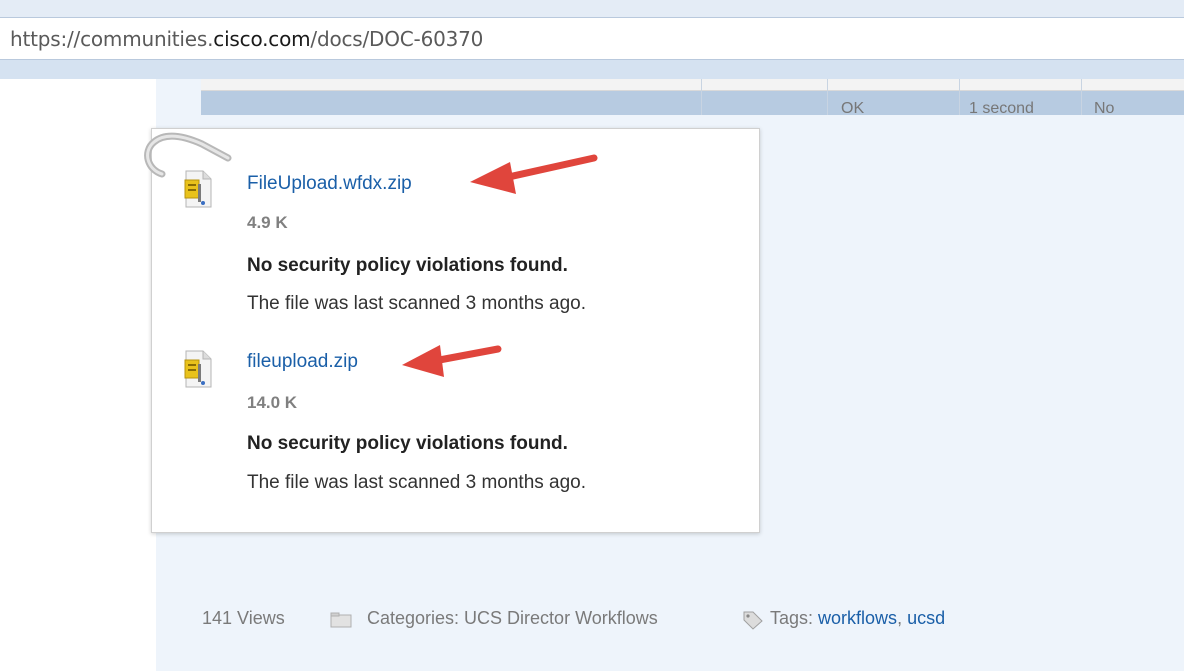 The height and width of the screenshot is (671, 1184). Describe the element at coordinates (512, 618) in the screenshot. I see `categories-label: Categories: UCS Director Workflows` at that location.